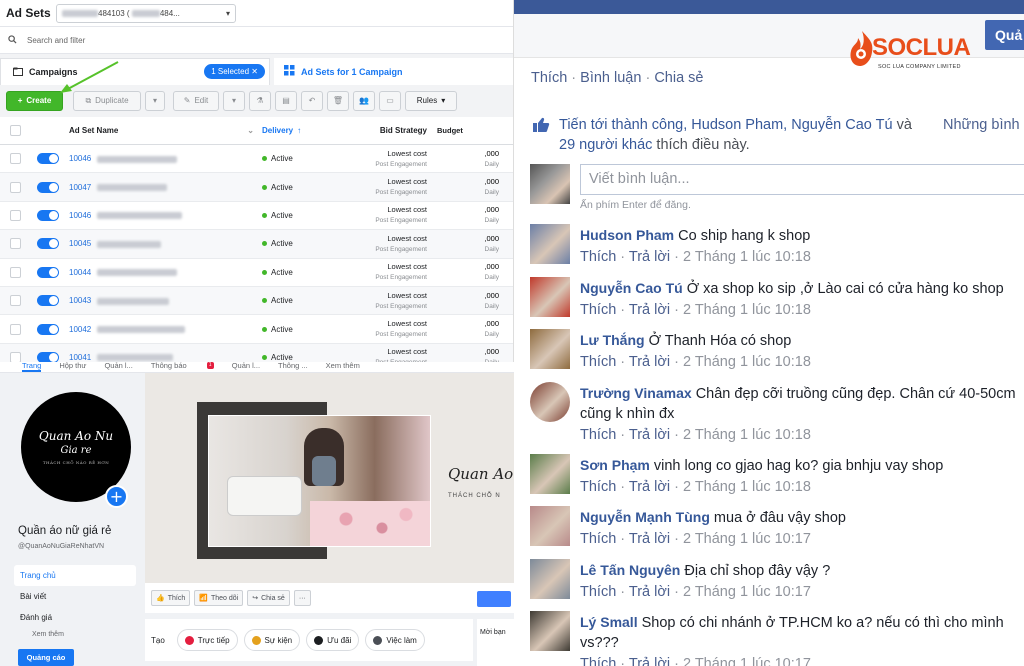 Image resolution: width=1024 pixels, height=666 pixels. I want to click on page-action-button: ↪ Chia sẻ, so click(268, 598).